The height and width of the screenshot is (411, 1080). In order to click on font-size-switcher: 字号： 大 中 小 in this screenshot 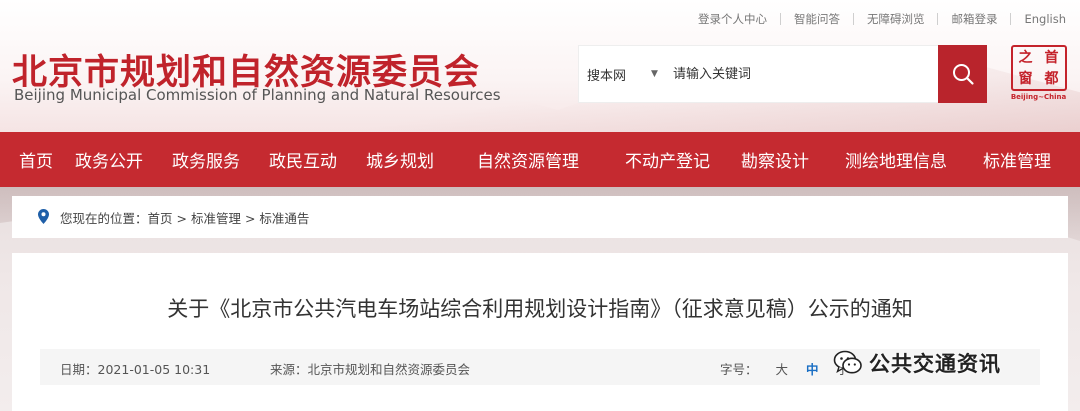, I will do `click(784, 368)`.